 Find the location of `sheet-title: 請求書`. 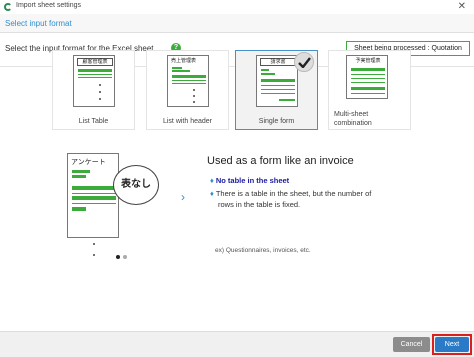

sheet-title: 請求書 is located at coordinates (278, 62).